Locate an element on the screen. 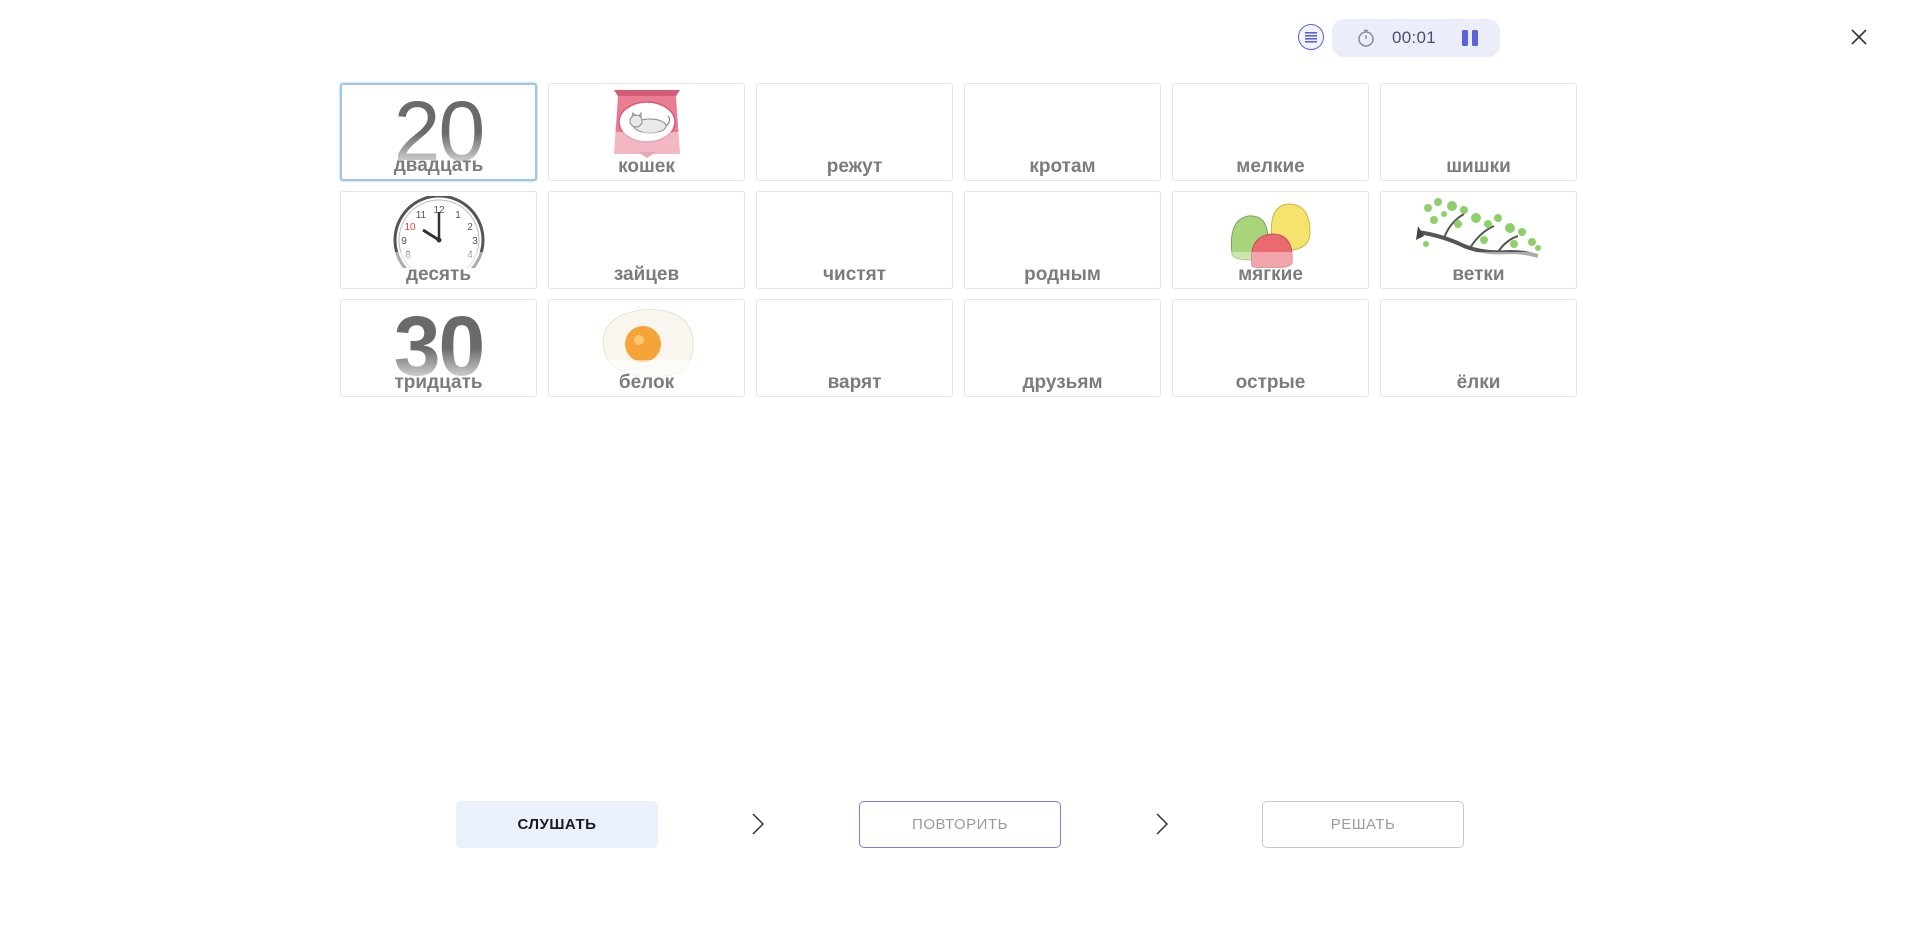 This screenshot has height=941, width=1920. stopwatch-icon is located at coordinates (1366, 38).